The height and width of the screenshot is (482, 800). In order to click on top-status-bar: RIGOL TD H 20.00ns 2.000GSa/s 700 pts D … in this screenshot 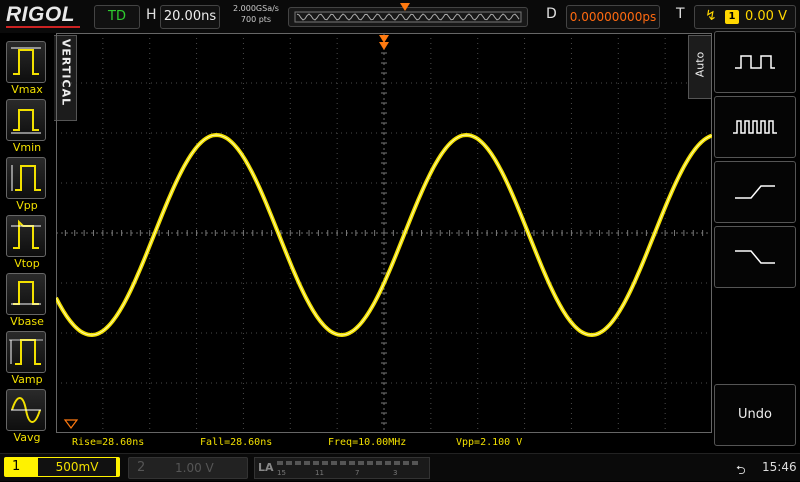, I will do `click(400, 16)`.